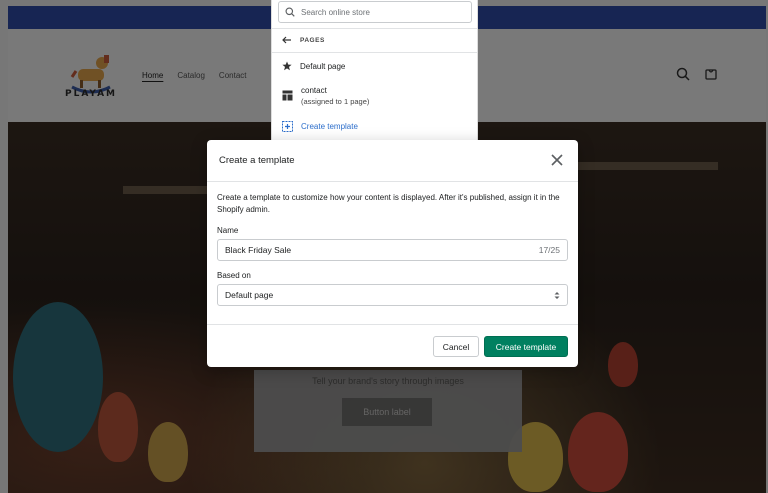 This screenshot has height=493, width=768. Describe the element at coordinates (314, 90) in the screenshot. I see `item-label: contact` at that location.